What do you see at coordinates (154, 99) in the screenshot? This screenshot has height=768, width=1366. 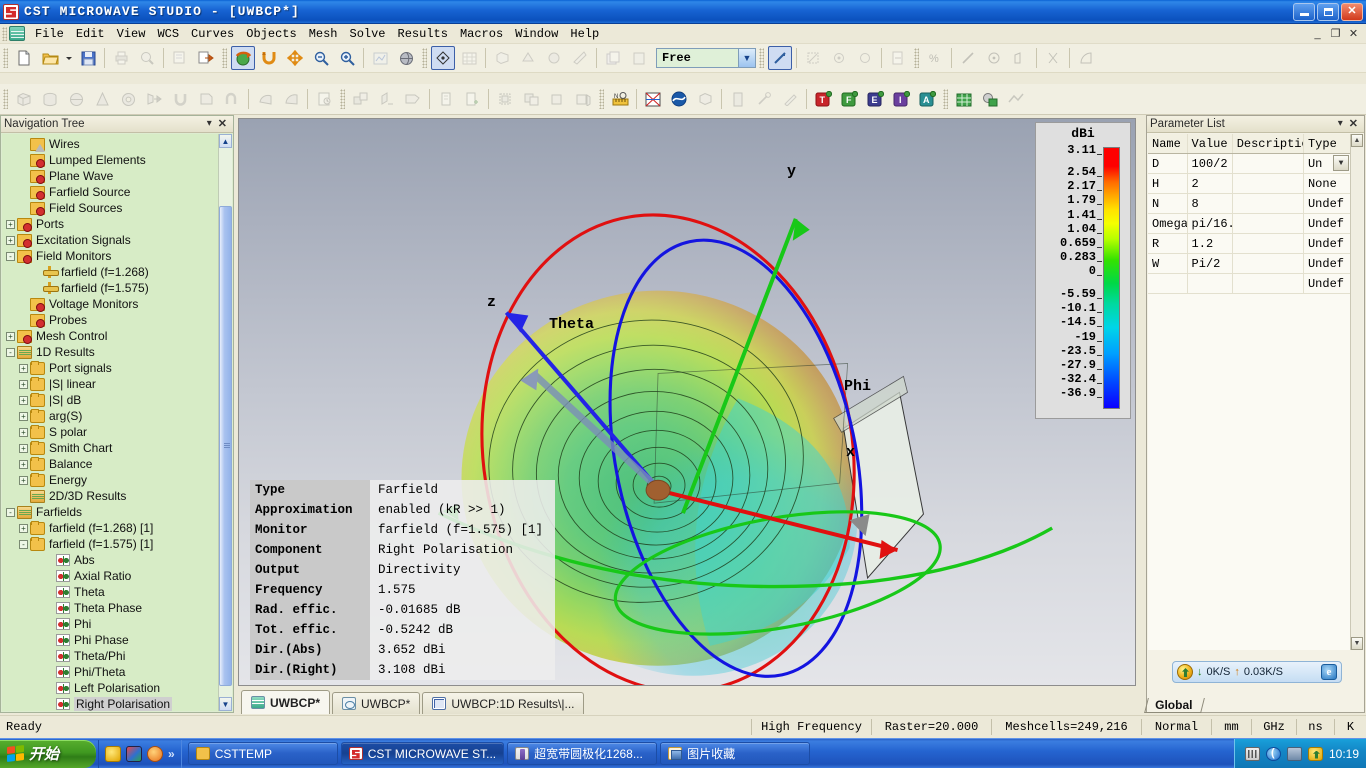 I see `extrude-icon` at bounding box center [154, 99].